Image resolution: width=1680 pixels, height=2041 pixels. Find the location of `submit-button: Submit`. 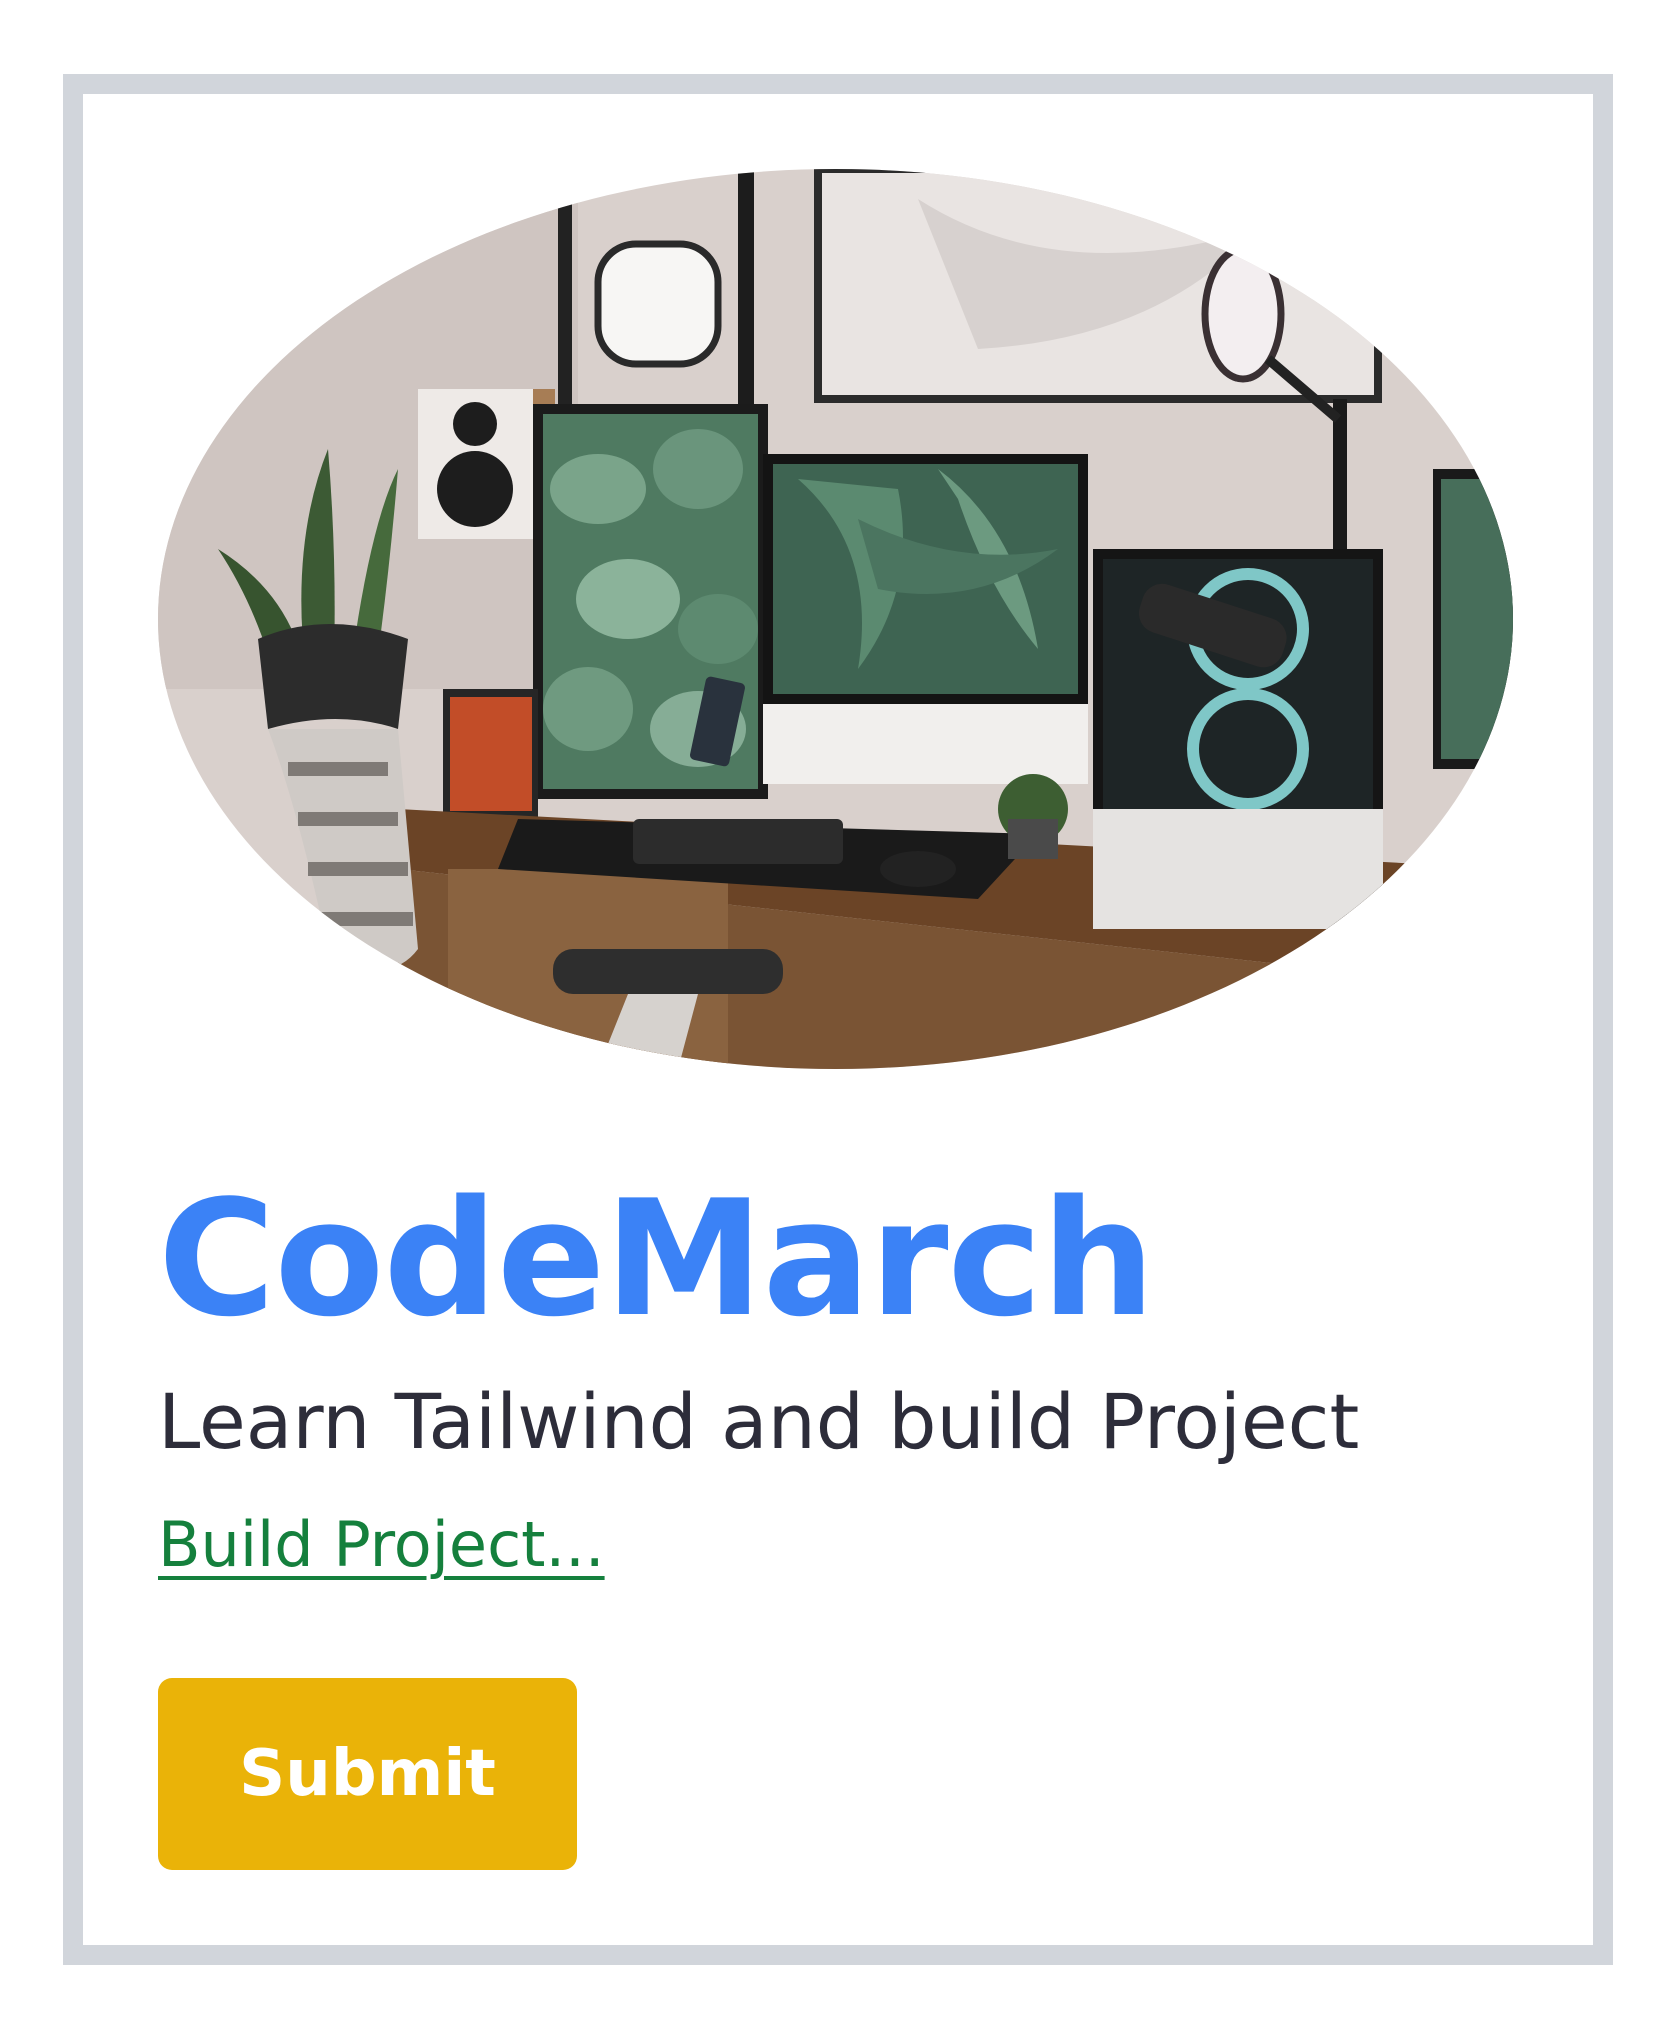

submit-button: Submit is located at coordinates (367, 1774).